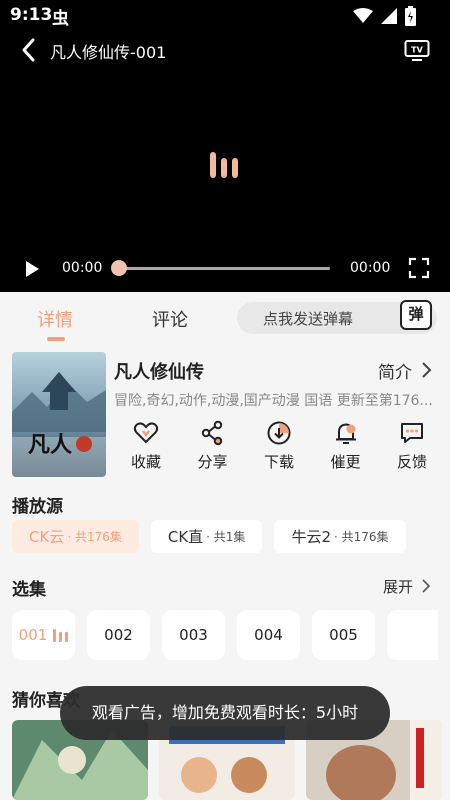 This screenshot has width=450, height=800. I want to click on download-button: 下载, so click(279, 450).